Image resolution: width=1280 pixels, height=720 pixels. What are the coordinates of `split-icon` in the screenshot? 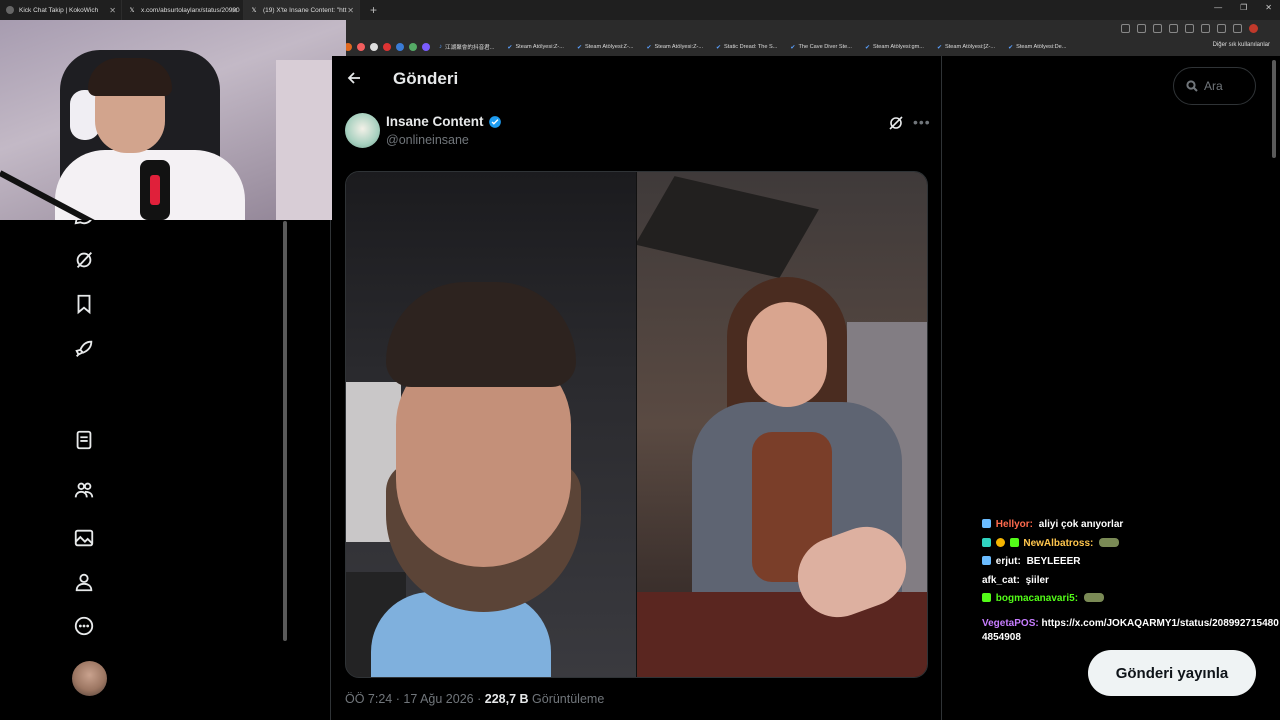 It's located at (1189, 28).